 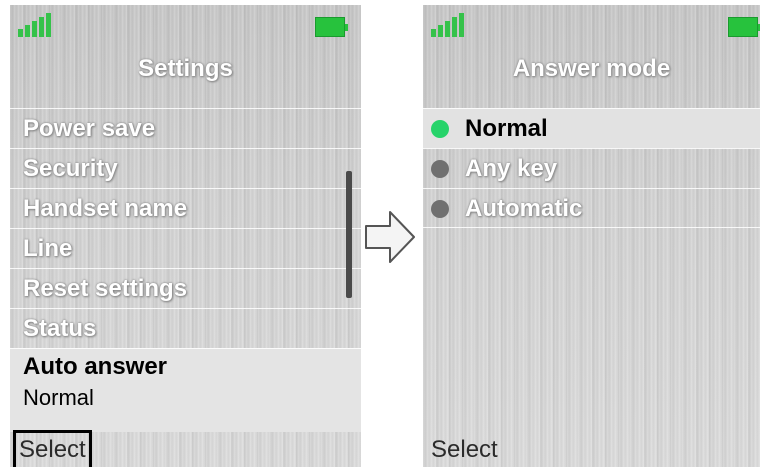 What do you see at coordinates (185, 390) in the screenshot?
I see `menu-item-auto-answer: Auto answer Normal` at bounding box center [185, 390].